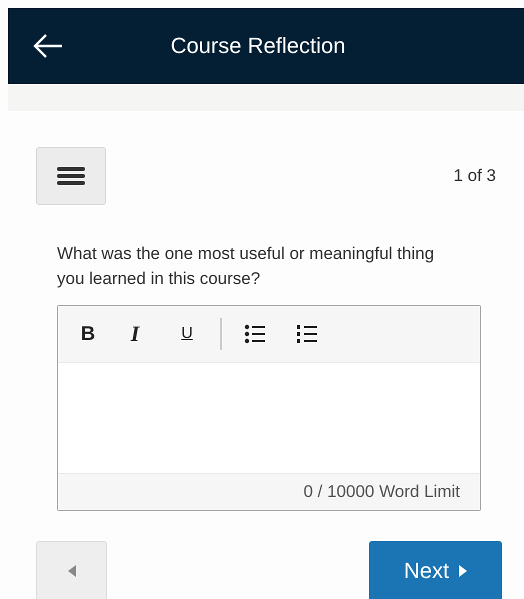  I want to click on word-limit-counter: 0 / 10000 Word Limit, so click(381, 492).